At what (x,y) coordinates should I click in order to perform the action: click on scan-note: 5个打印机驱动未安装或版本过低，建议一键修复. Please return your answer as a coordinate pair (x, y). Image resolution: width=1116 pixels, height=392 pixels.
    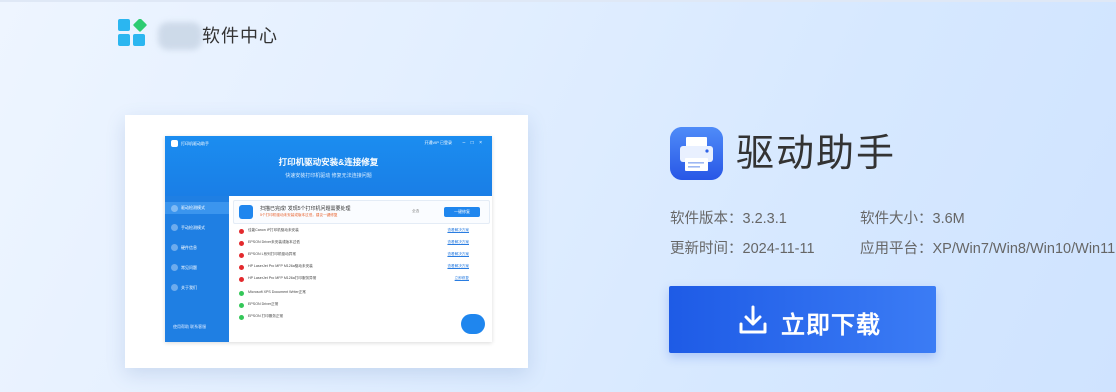
    Looking at the image, I should click on (299, 215).